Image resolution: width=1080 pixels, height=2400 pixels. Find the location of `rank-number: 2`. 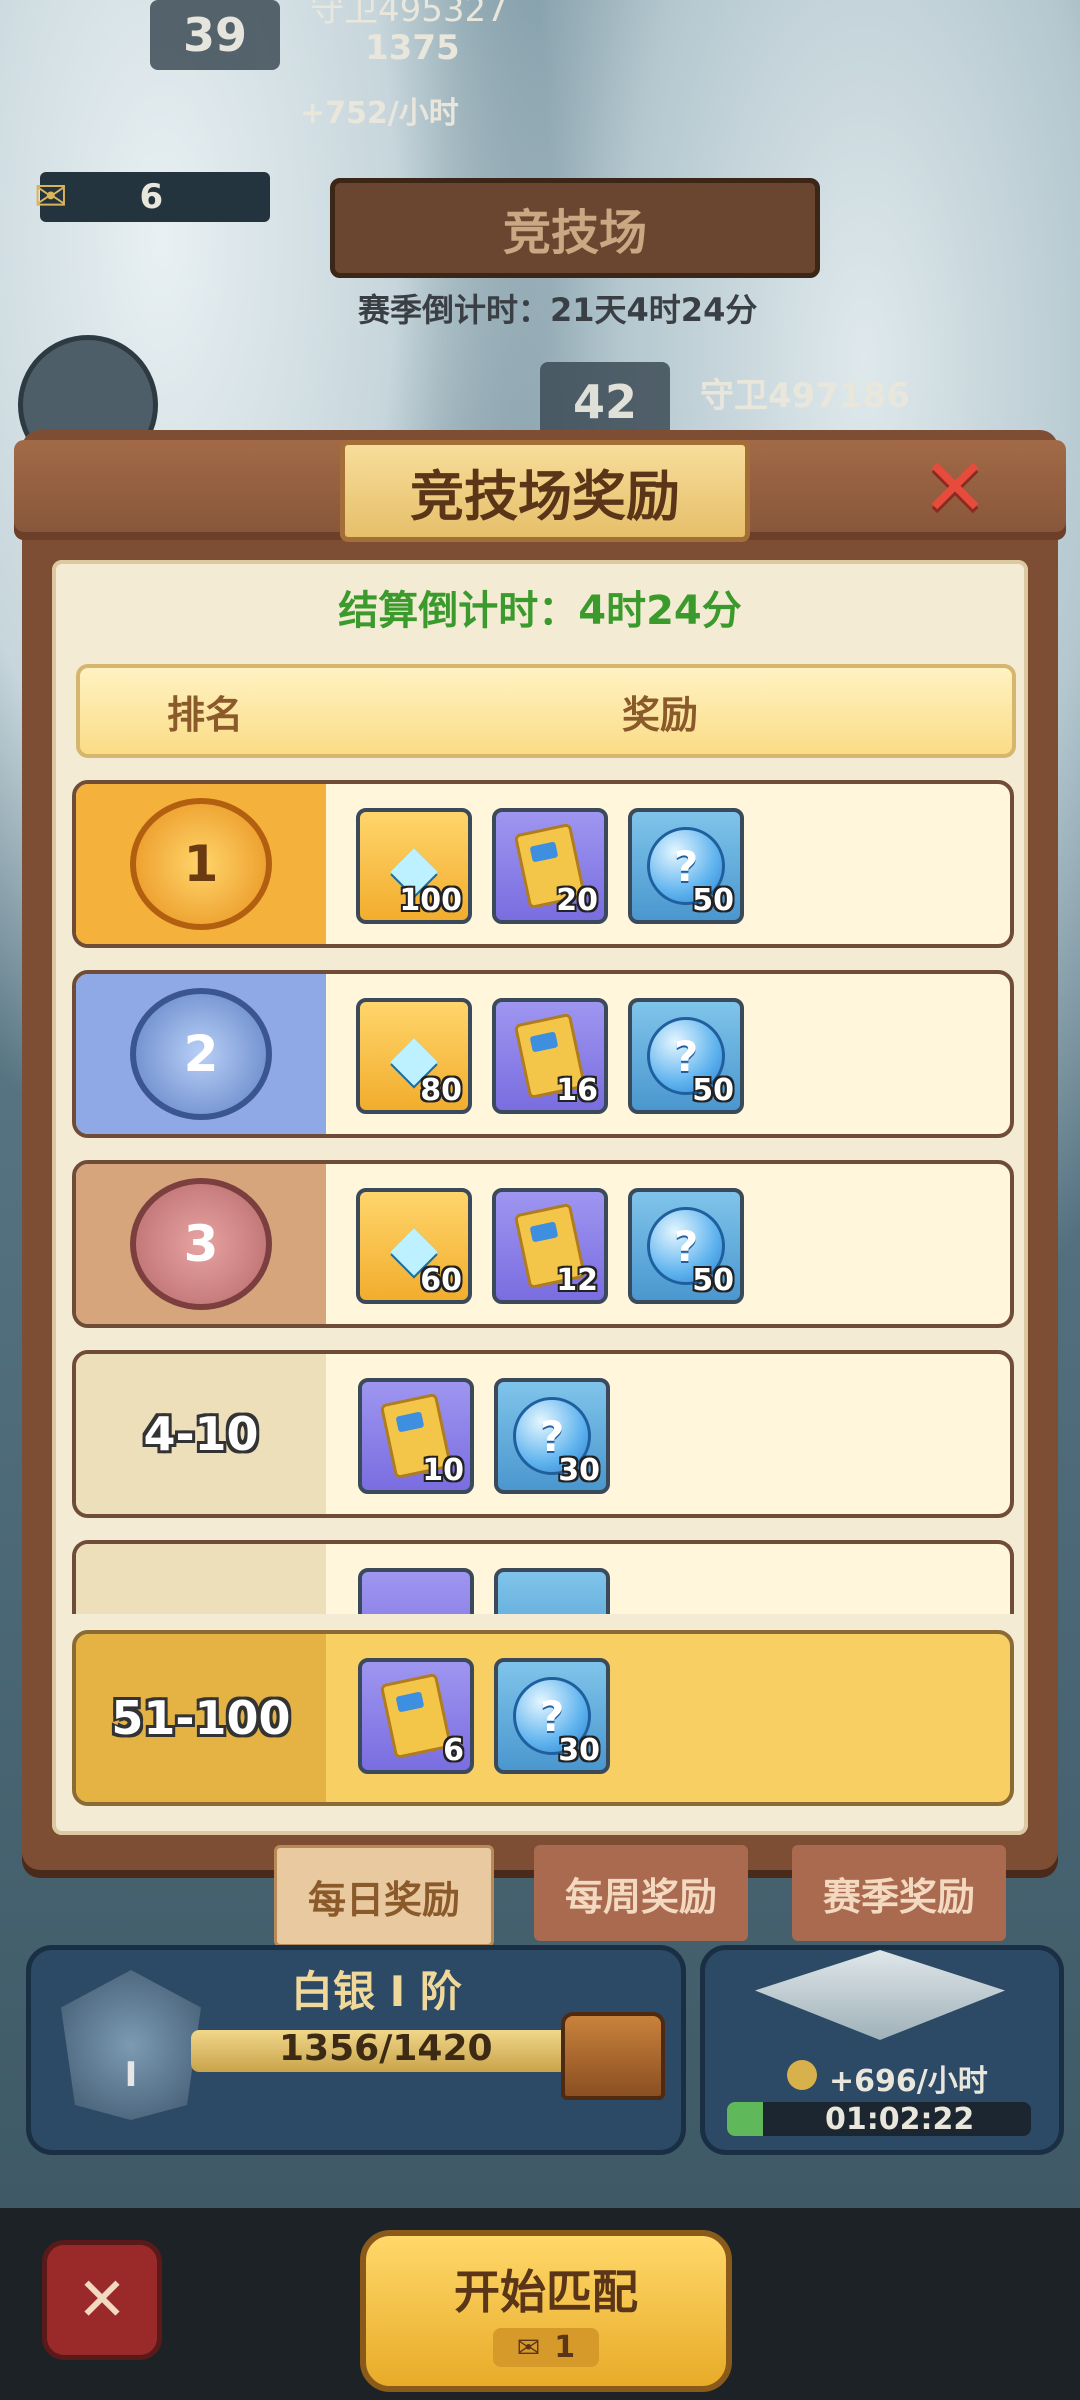

rank-number: 2 is located at coordinates (201, 1054).